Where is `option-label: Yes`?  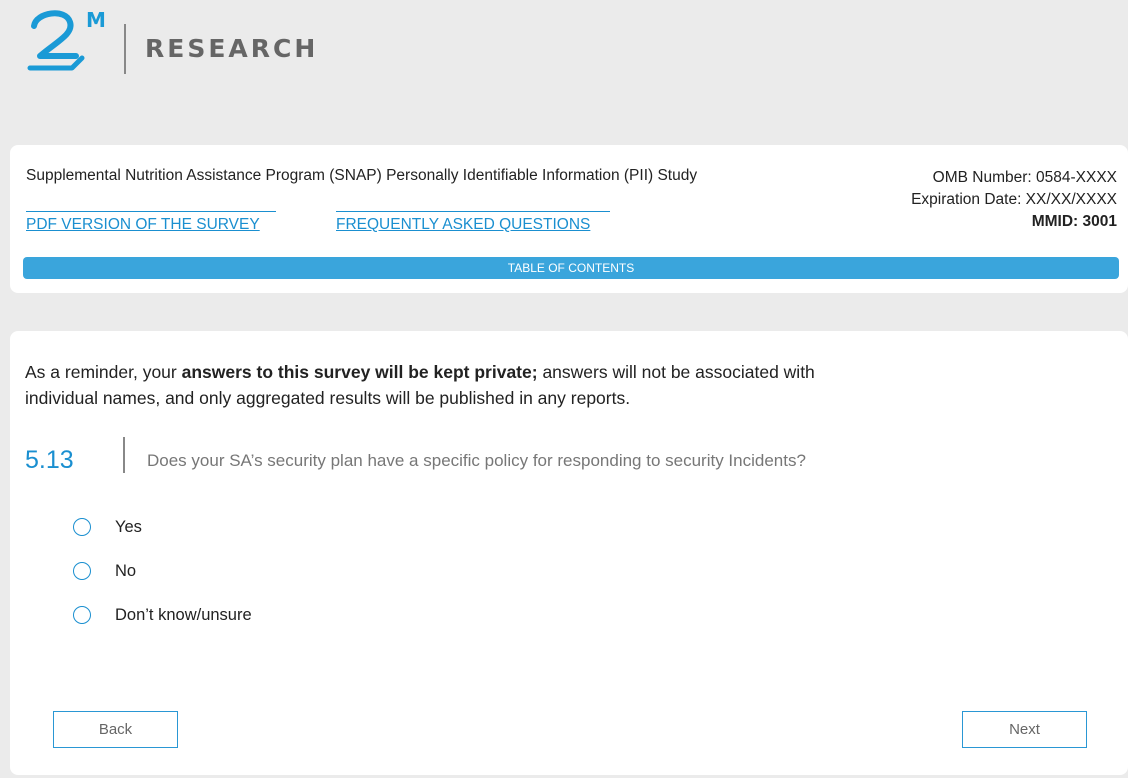
option-label: Yes is located at coordinates (128, 526).